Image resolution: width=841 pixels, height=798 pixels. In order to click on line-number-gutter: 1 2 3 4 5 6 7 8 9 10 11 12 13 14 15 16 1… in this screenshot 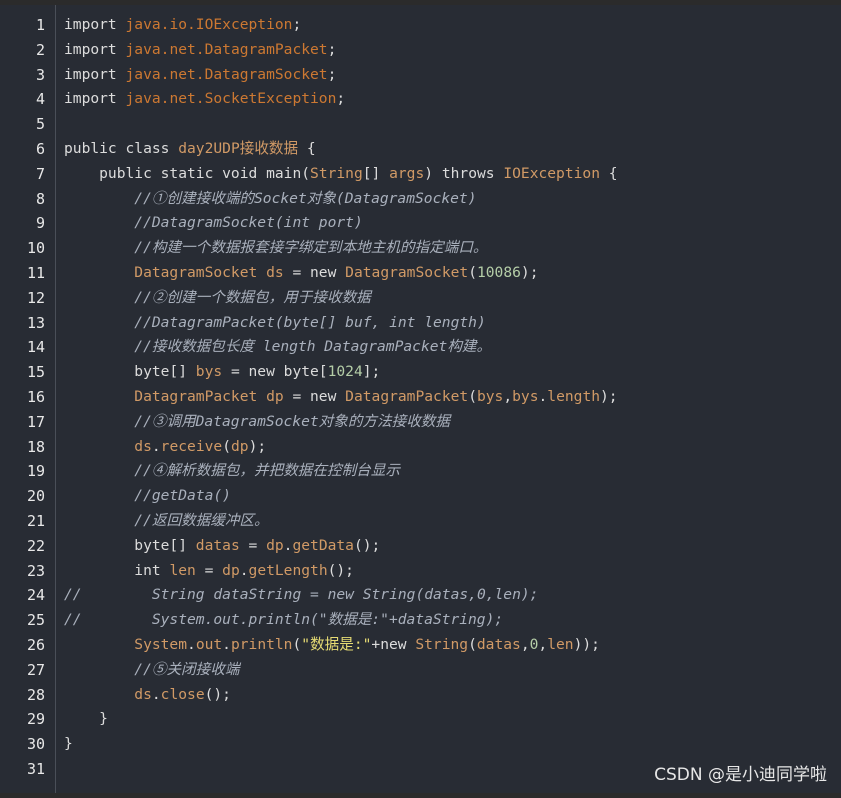, I will do `click(28, 399)`.